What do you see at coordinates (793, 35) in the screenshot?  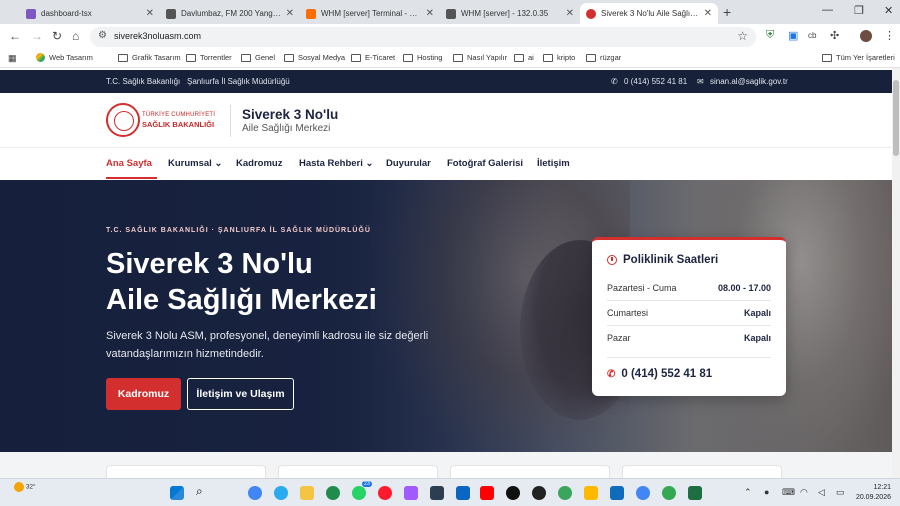 I see `extension-badge-icon: ▣` at bounding box center [793, 35].